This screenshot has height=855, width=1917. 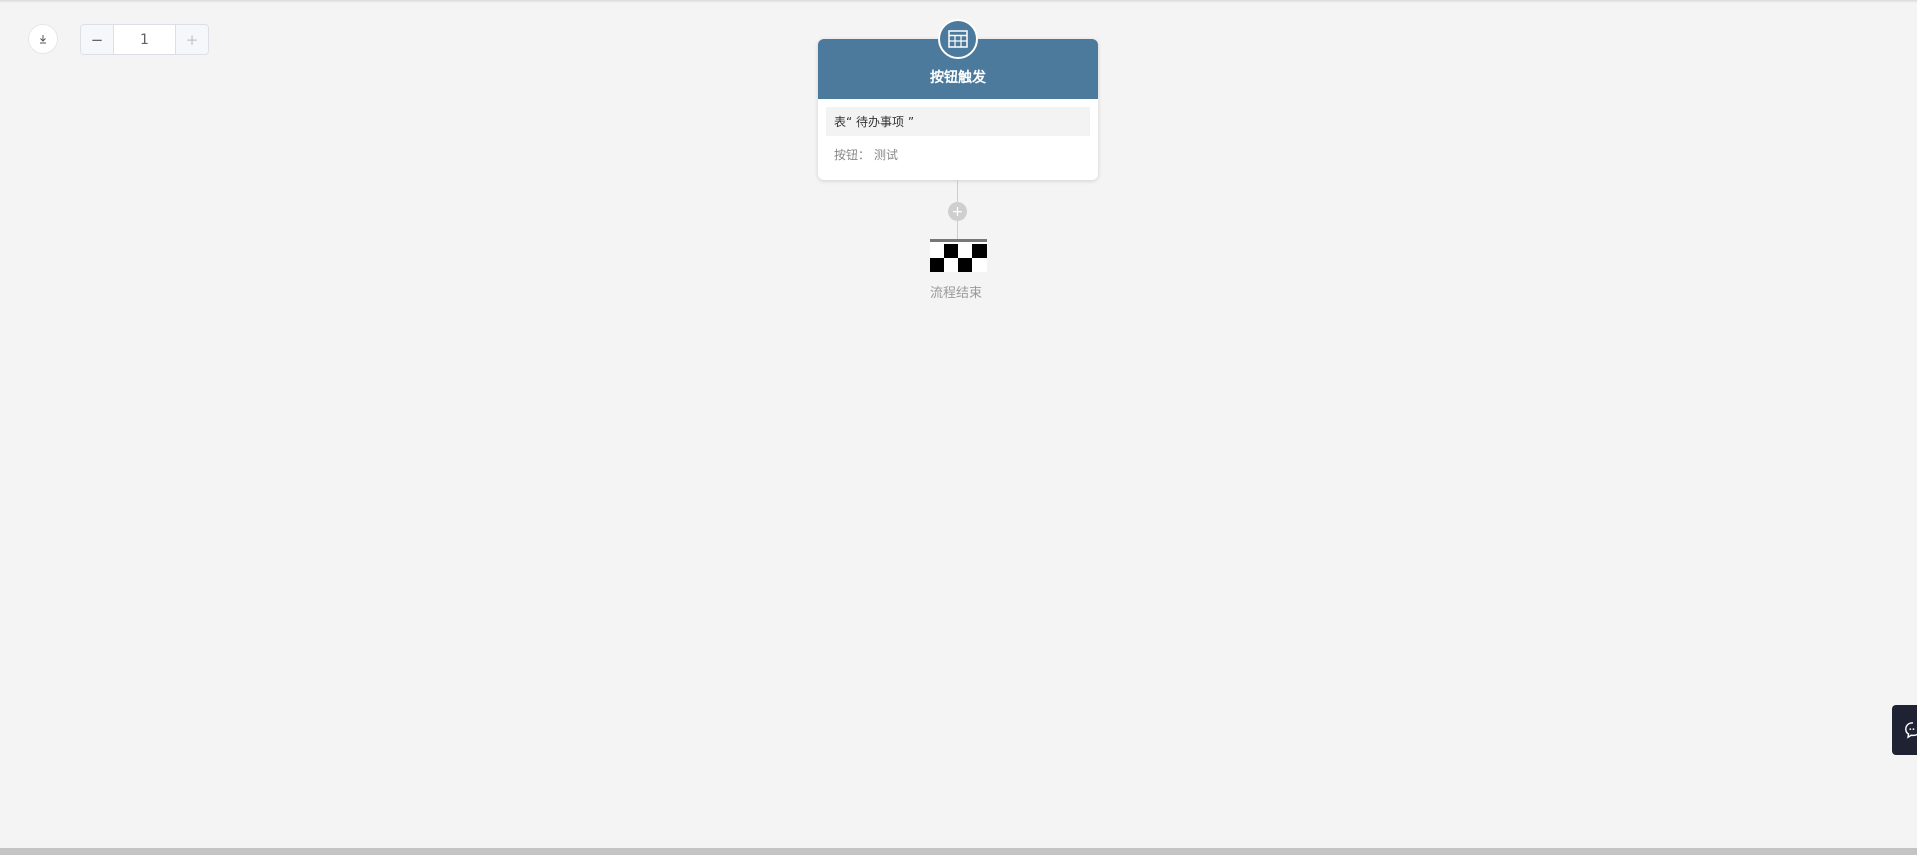 I want to click on zoom-out-button: −, so click(x=97, y=39).